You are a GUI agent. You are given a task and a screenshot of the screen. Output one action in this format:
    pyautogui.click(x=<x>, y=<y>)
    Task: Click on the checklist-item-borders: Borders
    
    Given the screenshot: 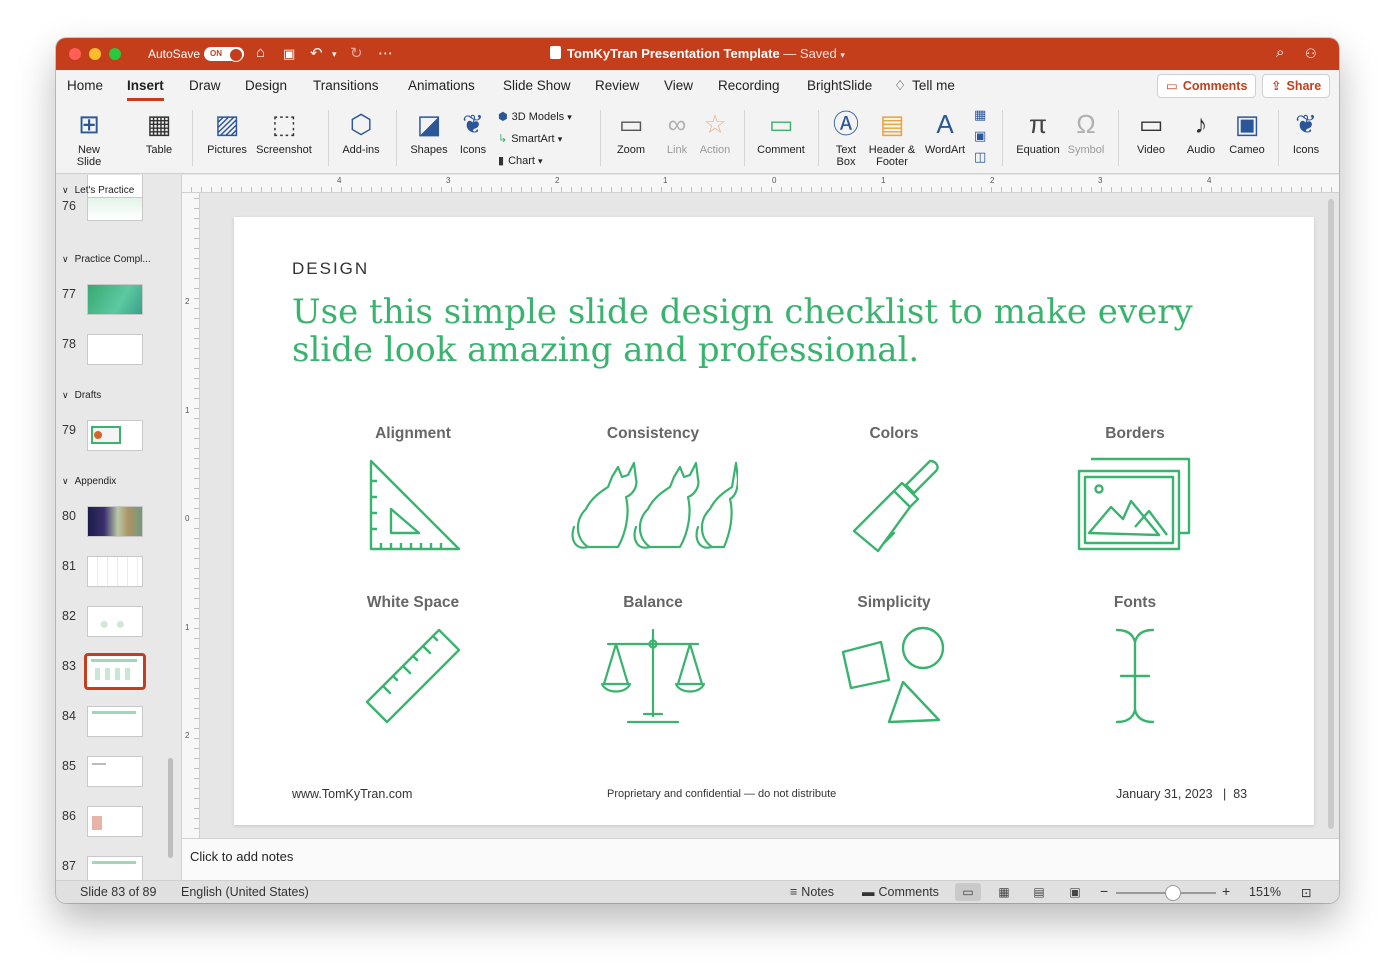 What is the action you would take?
    pyautogui.click(x=1135, y=489)
    